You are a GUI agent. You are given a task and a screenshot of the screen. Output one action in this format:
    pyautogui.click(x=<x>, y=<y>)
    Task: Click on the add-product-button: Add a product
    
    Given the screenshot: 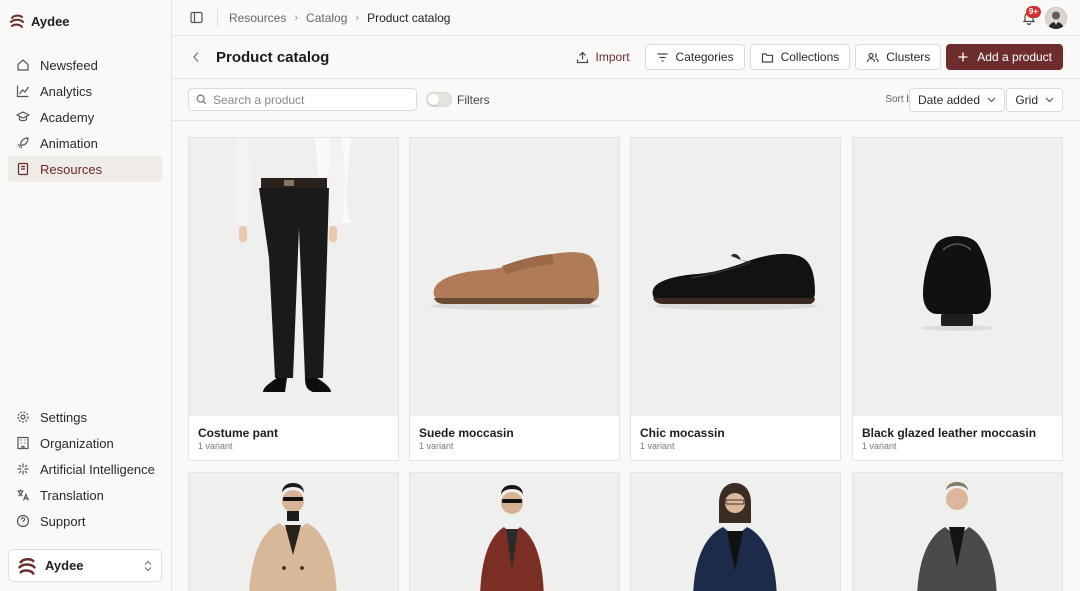 What is the action you would take?
    pyautogui.click(x=1004, y=57)
    